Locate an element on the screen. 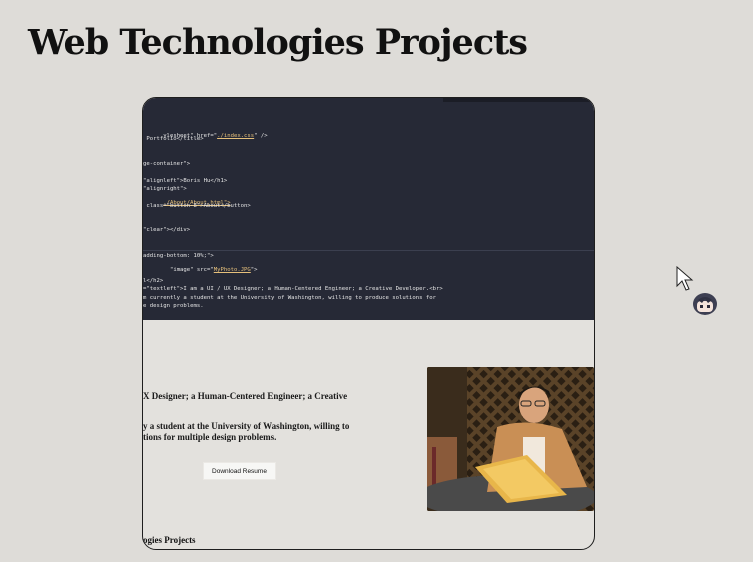 The width and height of the screenshot is (753, 562). profile-photo is located at coordinates (510, 439).